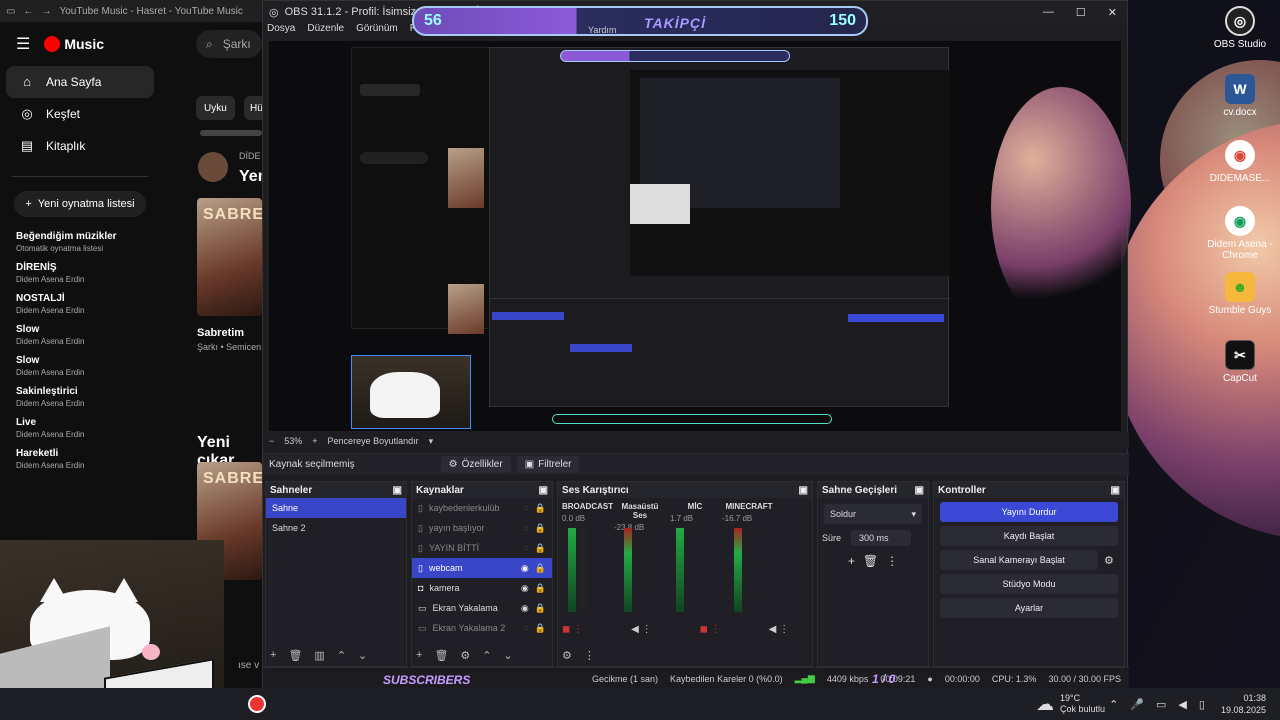 Image resolution: width=1280 pixels, height=720 pixels. I want to click on source-item: ▭ Ekran Yakalama 2 ◌ 🔒, so click(482, 628).